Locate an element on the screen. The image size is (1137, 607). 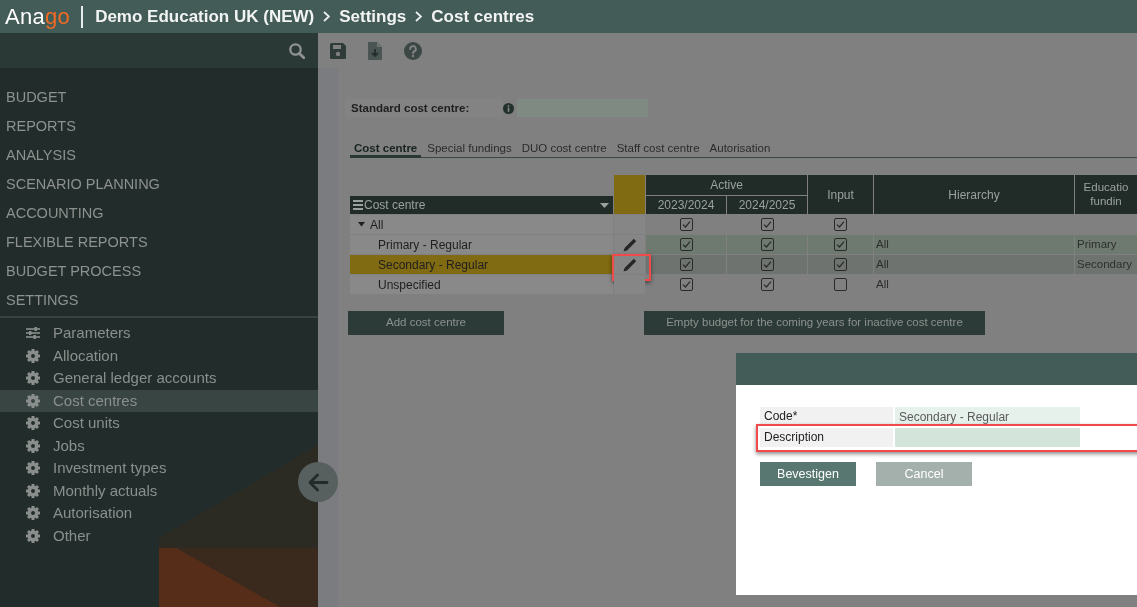
column-header: Educatio fundin is located at coordinates (1106, 194).